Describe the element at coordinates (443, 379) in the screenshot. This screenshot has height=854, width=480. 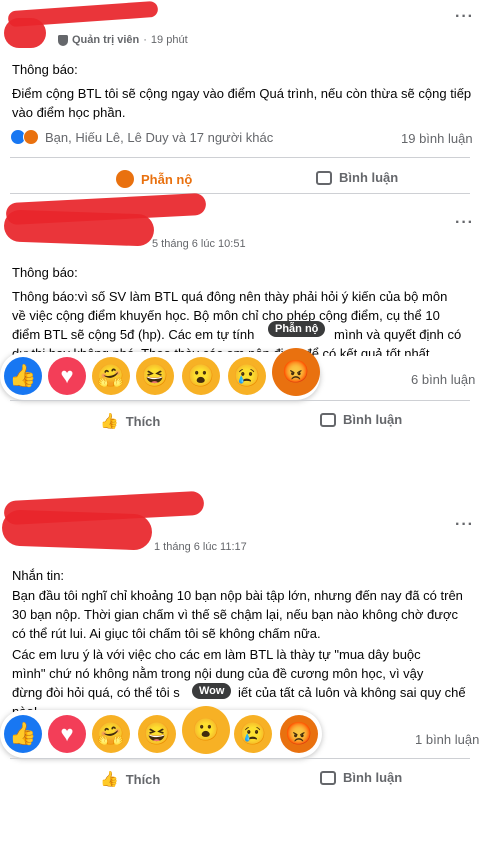
I see `comment-count: 6 bình luận` at that location.